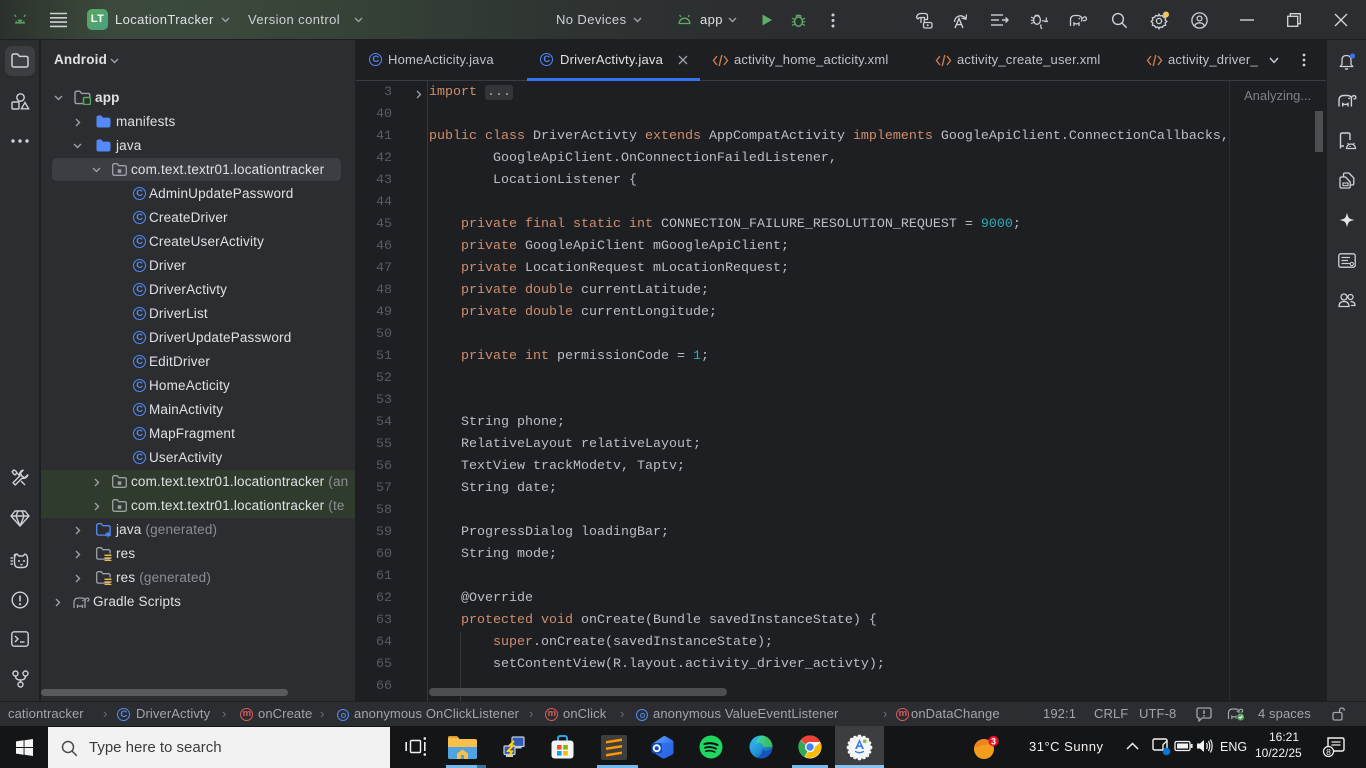 The height and width of the screenshot is (768, 1366). I want to click on svg-text: 3, so click(993, 741).